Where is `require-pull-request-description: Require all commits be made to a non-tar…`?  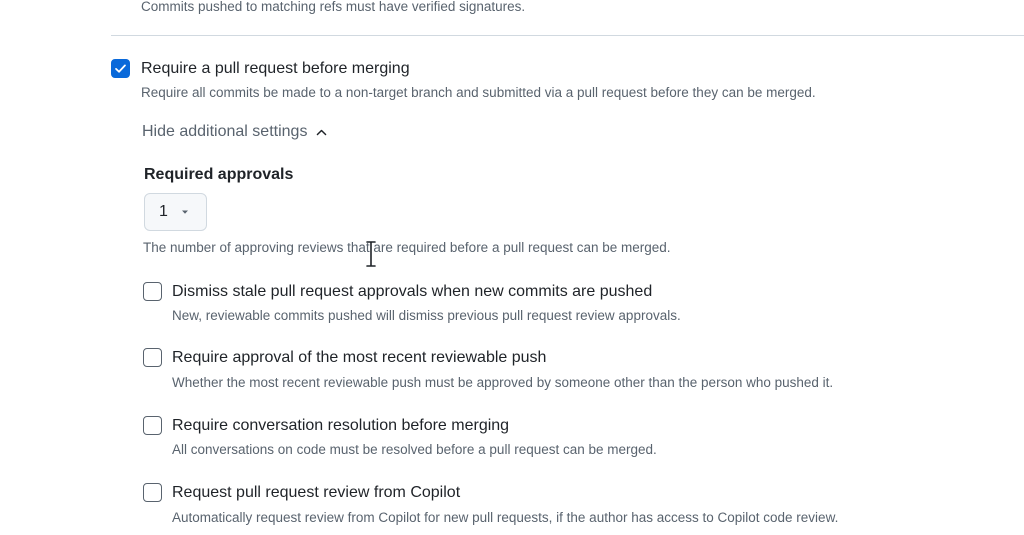 require-pull-request-description: Require all commits be made to a non-tar… is located at coordinates (478, 92).